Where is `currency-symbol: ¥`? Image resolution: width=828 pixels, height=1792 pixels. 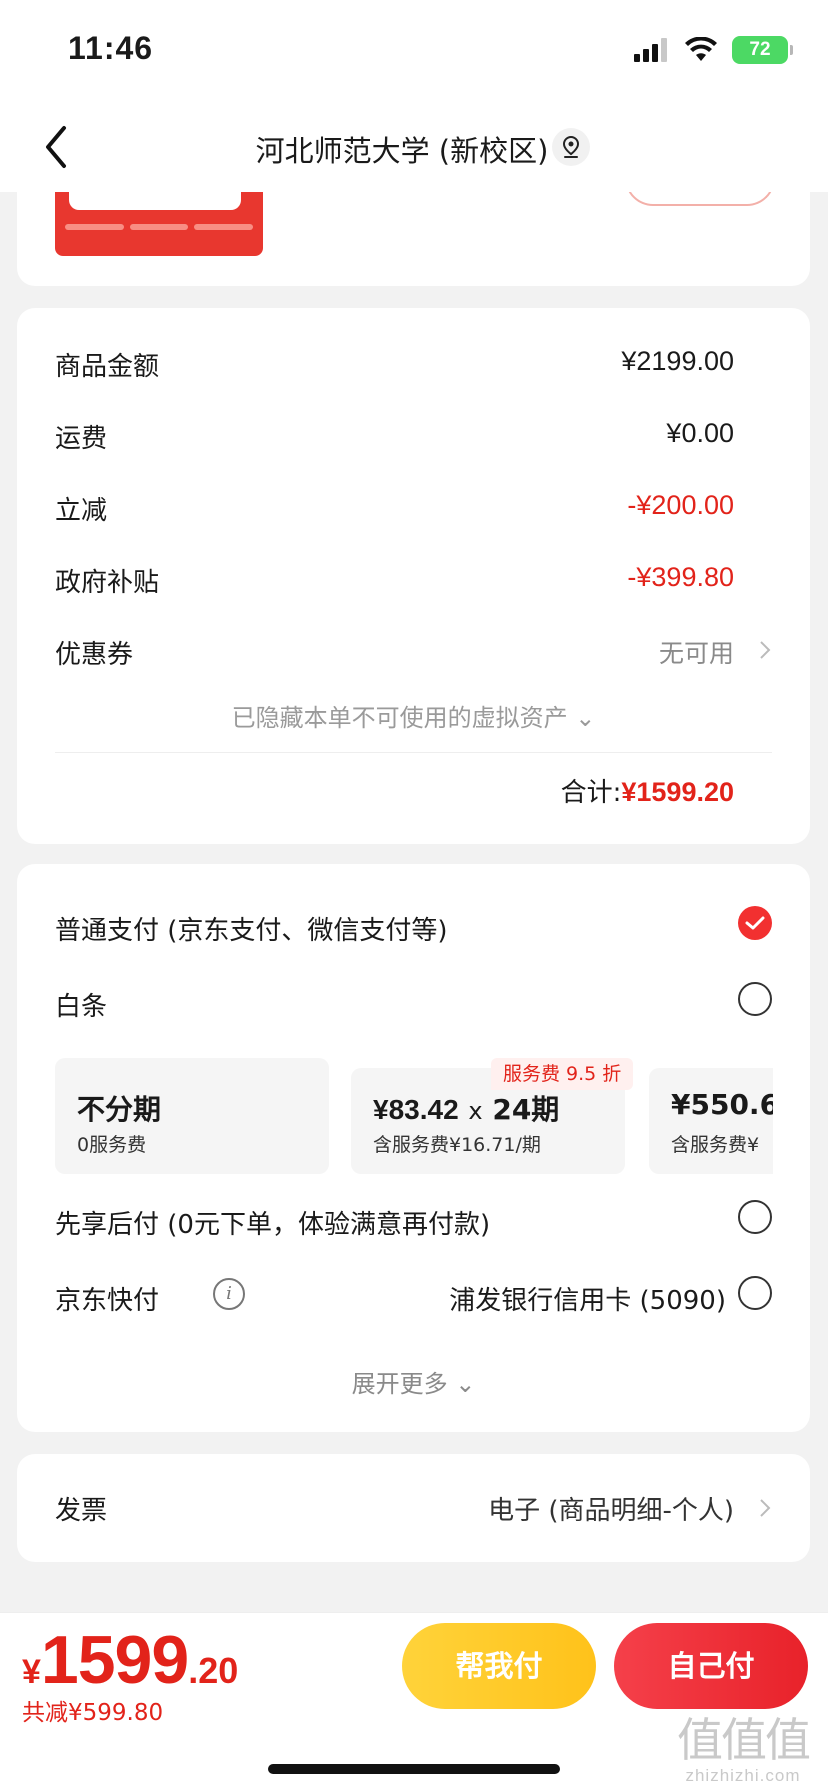
currency-symbol: ¥ is located at coordinates (31, 1672).